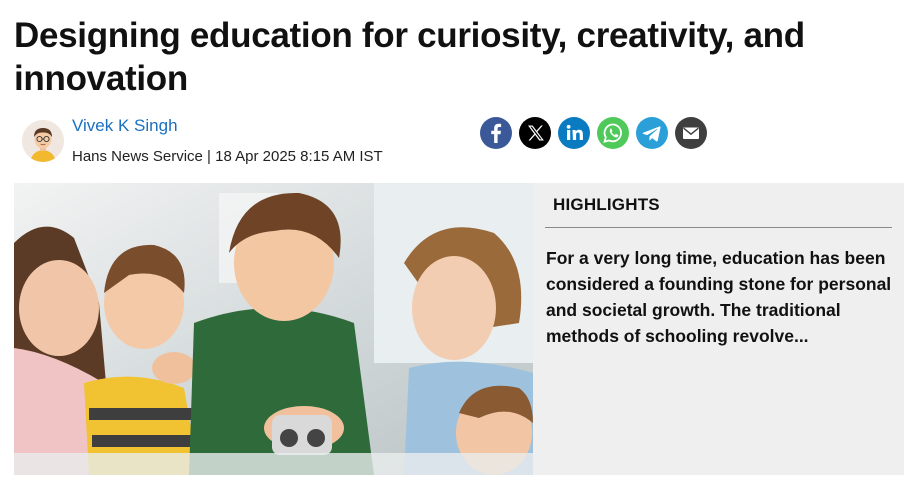  What do you see at coordinates (718, 227) in the screenshot?
I see `highlights-divider` at bounding box center [718, 227].